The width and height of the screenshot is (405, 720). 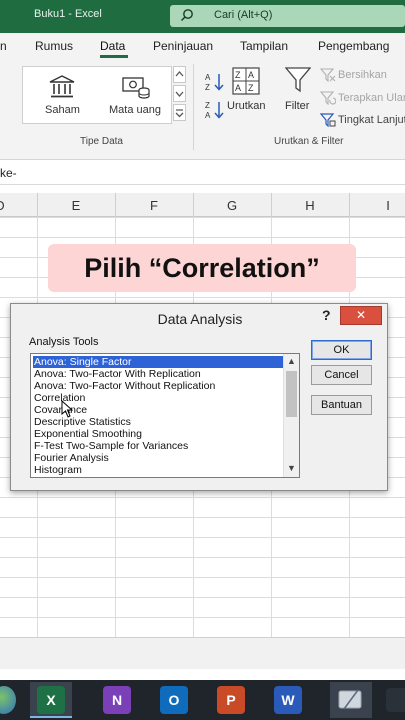 I want to click on ok-button: OK, so click(x=341, y=350).